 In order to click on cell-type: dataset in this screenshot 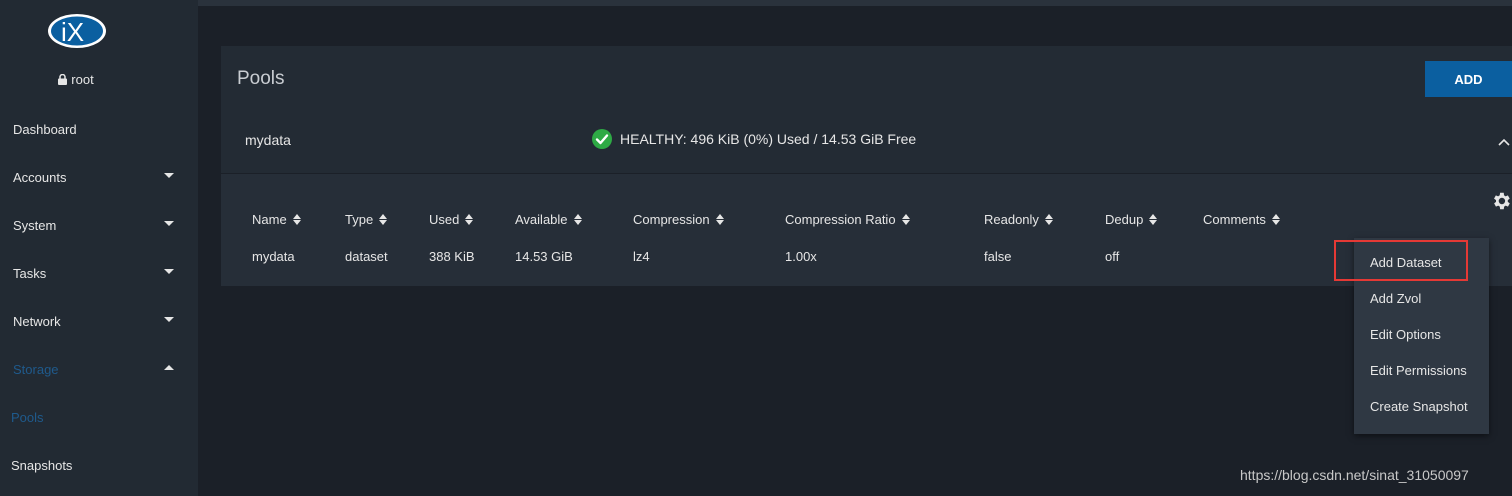, I will do `click(366, 256)`.